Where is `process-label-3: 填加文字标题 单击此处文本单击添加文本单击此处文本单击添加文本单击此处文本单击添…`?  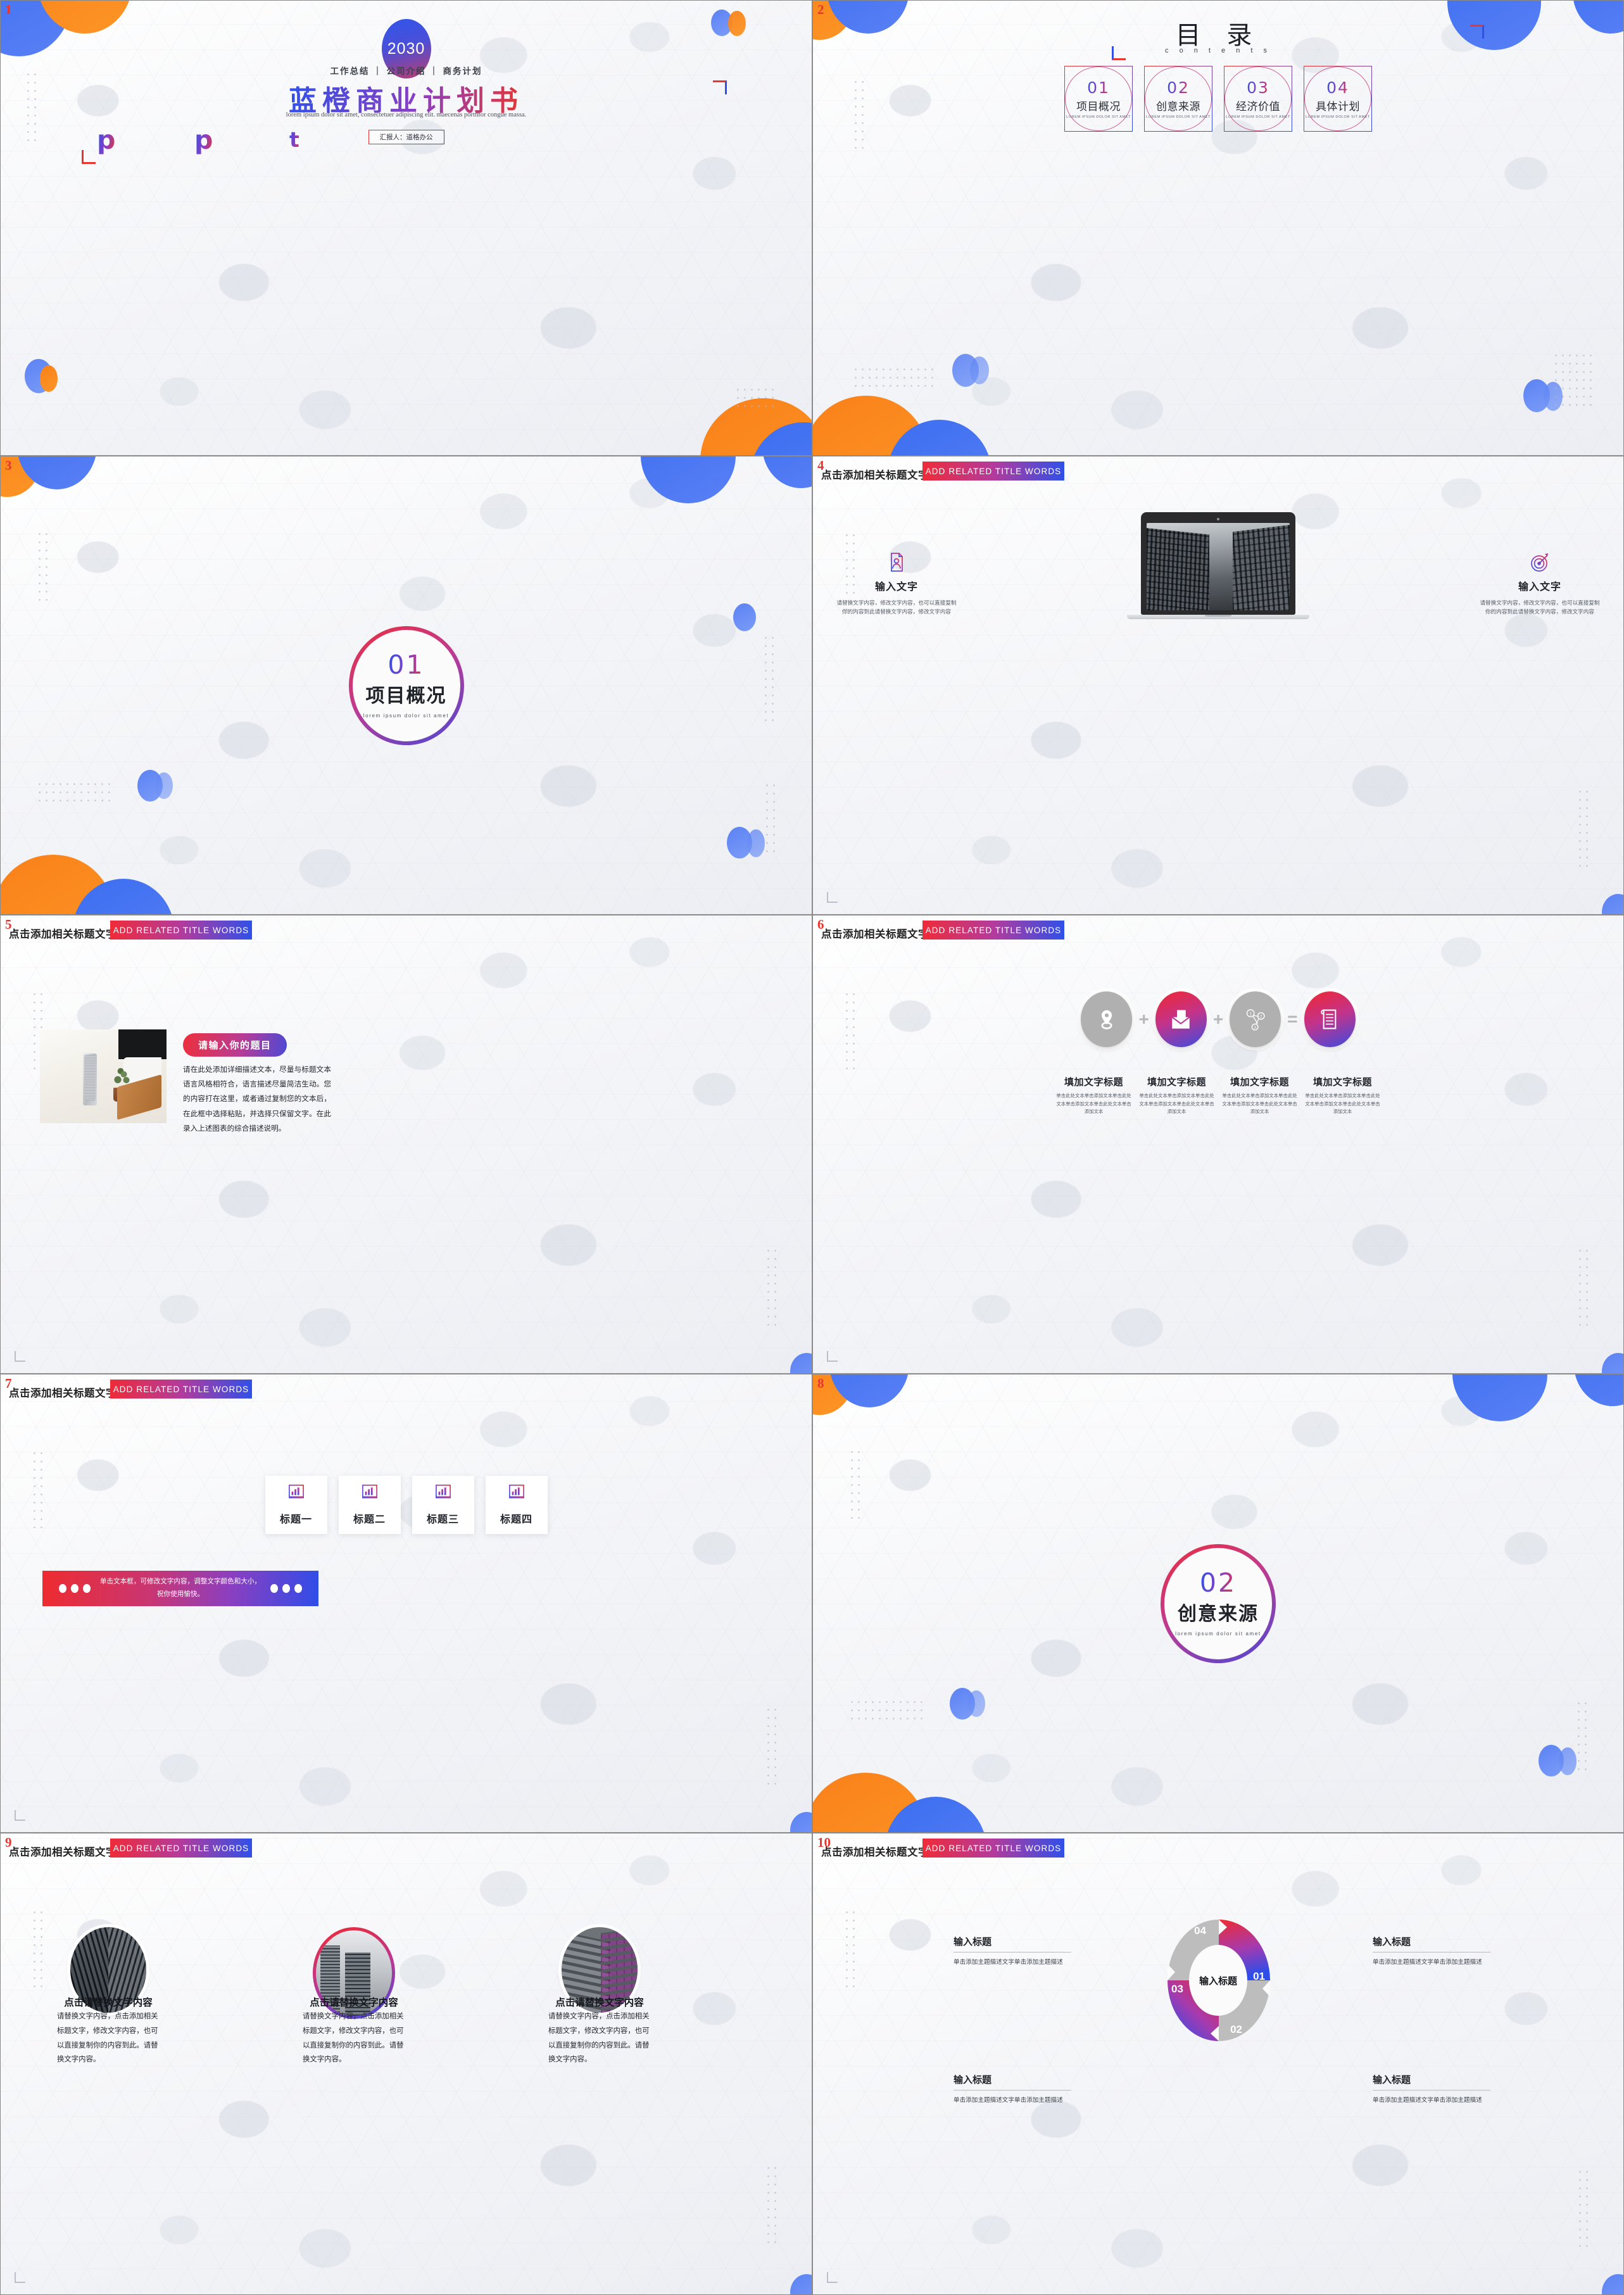 process-label-3: 填加文字标题 单击此处文本单击添加文本单击此处文本单击添加文本单击此处文本单击添… is located at coordinates (1259, 1095).